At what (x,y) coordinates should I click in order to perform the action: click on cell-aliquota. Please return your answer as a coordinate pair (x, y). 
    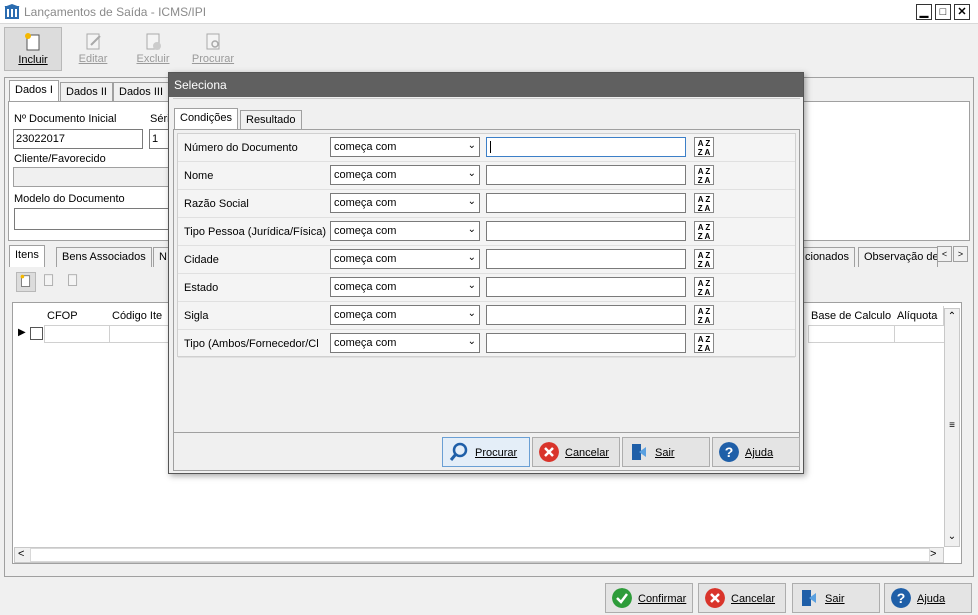
    Looking at the image, I should click on (919, 334).